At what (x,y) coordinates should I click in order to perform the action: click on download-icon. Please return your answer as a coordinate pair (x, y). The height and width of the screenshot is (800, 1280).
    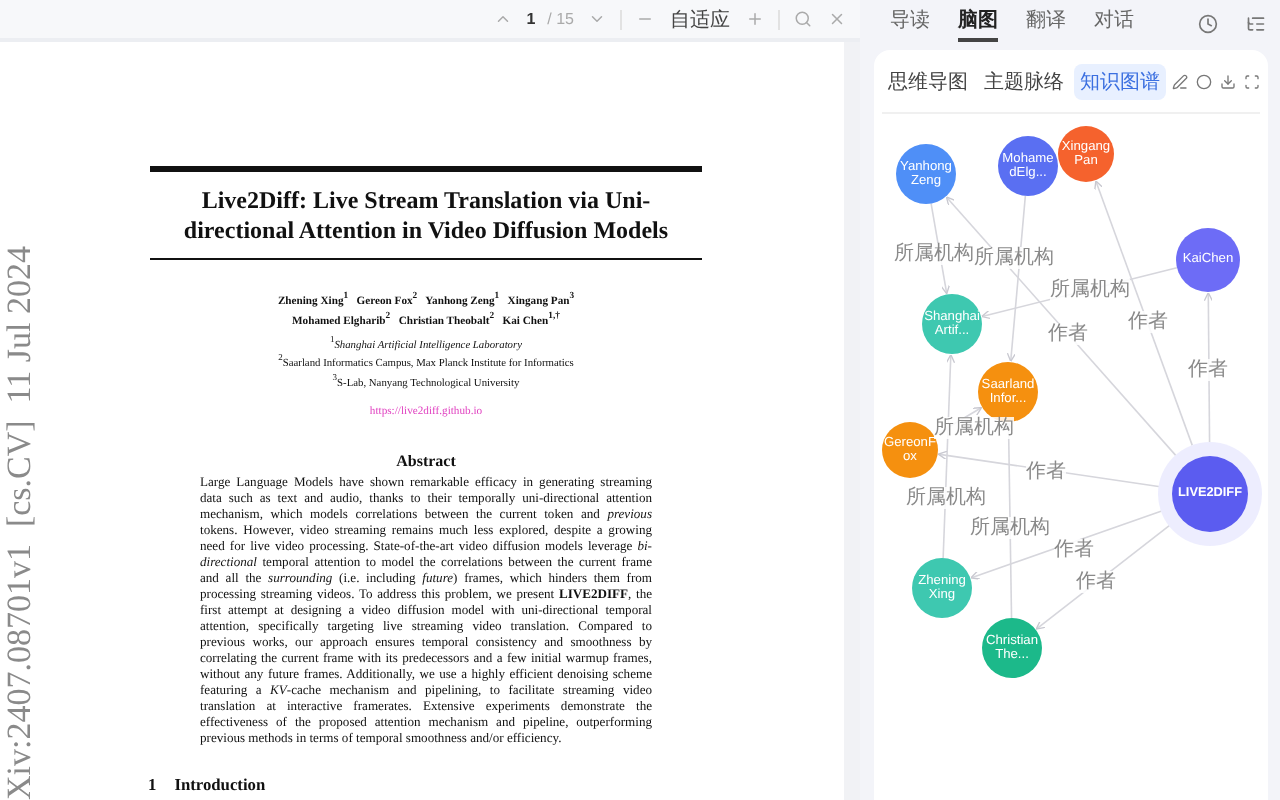
    Looking at the image, I should click on (1228, 81).